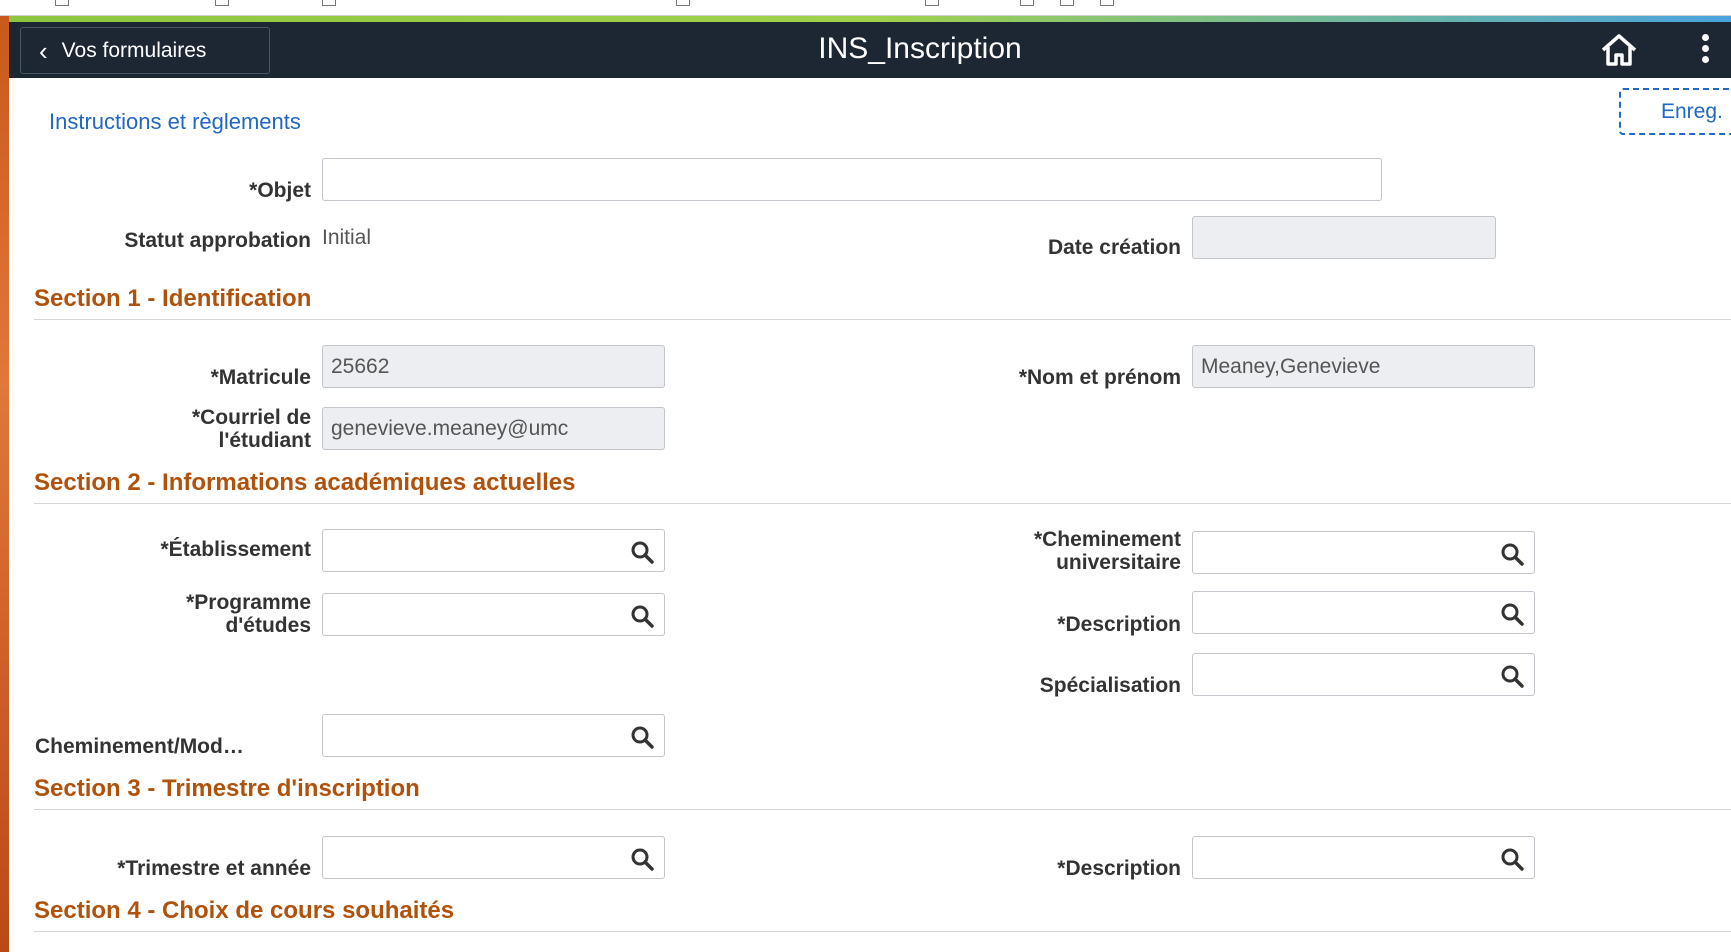  I want to click on etablissement-input, so click(493, 550).